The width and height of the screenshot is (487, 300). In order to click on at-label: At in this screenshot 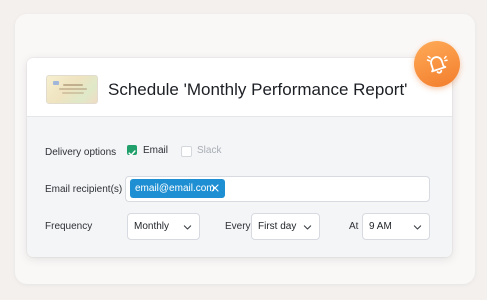, I will do `click(354, 226)`.